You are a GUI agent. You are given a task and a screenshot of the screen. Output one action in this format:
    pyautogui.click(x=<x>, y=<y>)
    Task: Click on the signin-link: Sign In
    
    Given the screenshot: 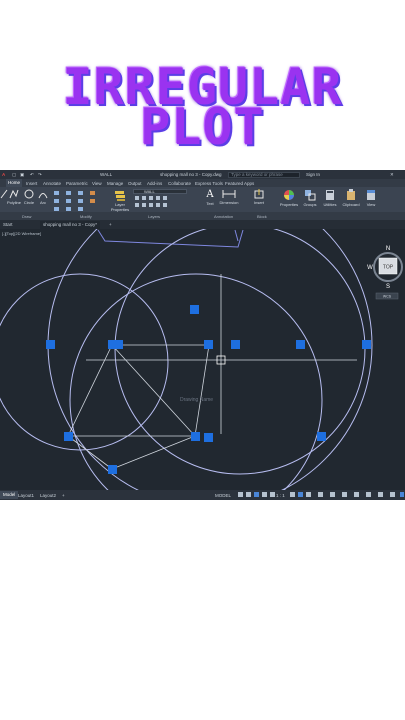 What is the action you would take?
    pyautogui.click(x=313, y=174)
    